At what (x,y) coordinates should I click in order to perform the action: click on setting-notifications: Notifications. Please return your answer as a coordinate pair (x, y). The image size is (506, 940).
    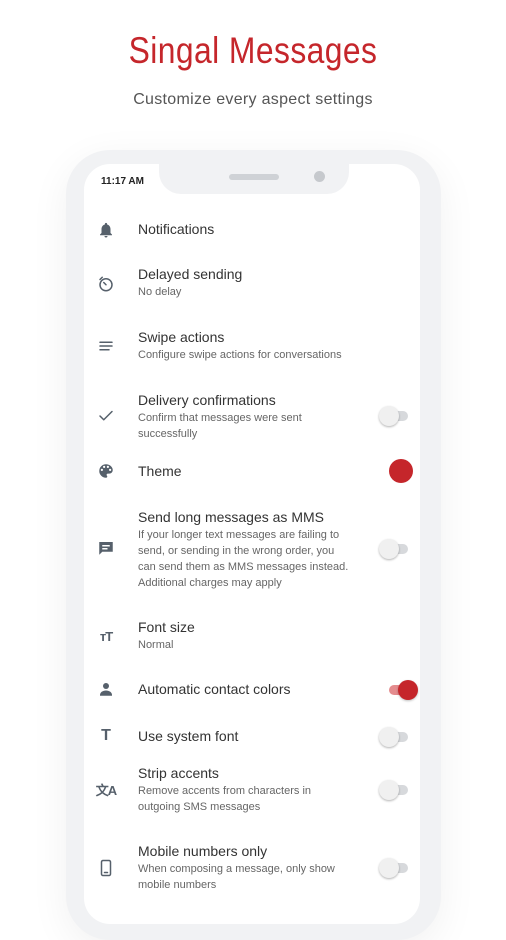
    Looking at the image, I should click on (252, 230).